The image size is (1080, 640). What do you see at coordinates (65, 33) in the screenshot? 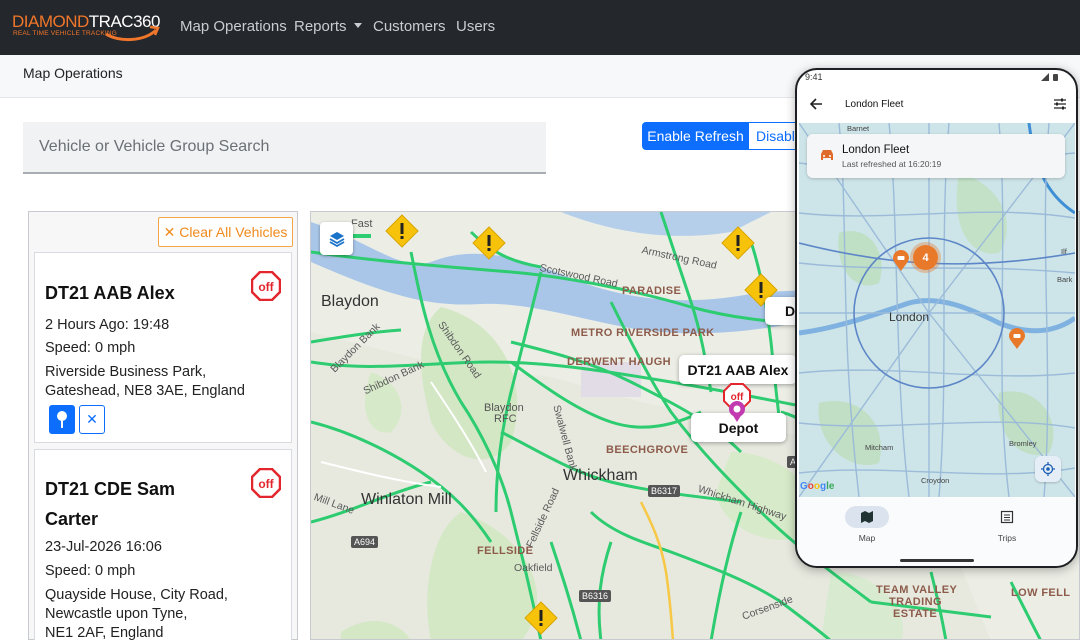
I see `logo-tagline: REAL TIME VEHICLE TRACKING` at bounding box center [65, 33].